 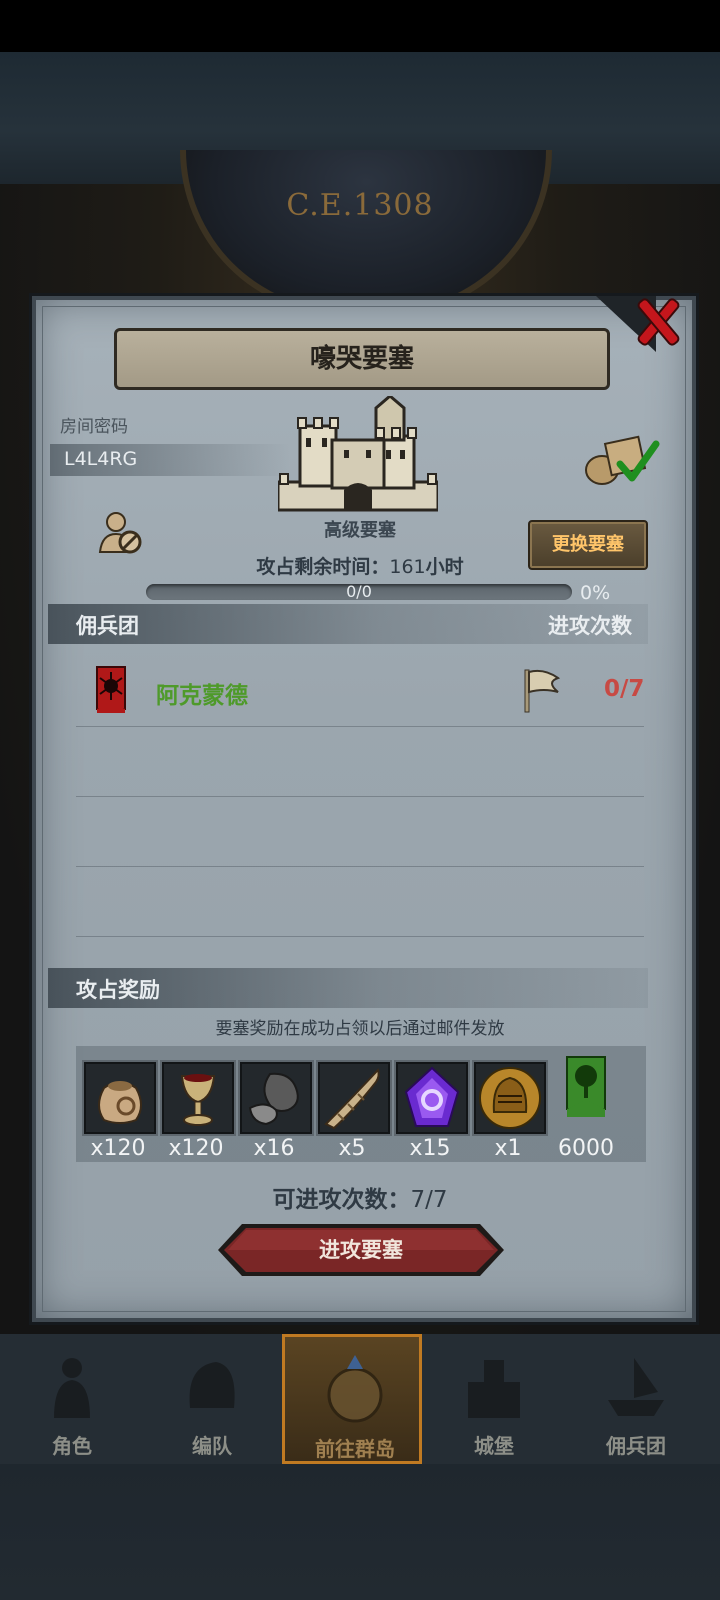 What do you see at coordinates (359, 591) in the screenshot?
I see `progress-text: 0/0` at bounding box center [359, 591].